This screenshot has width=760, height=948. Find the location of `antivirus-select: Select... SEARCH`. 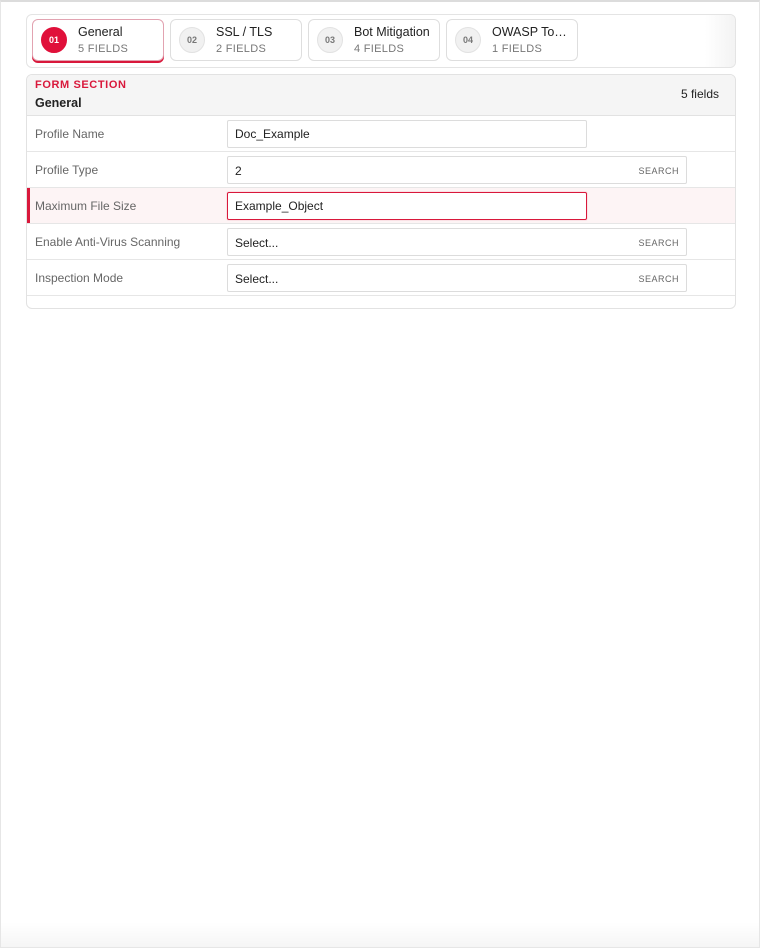

antivirus-select: Select... SEARCH is located at coordinates (457, 242).